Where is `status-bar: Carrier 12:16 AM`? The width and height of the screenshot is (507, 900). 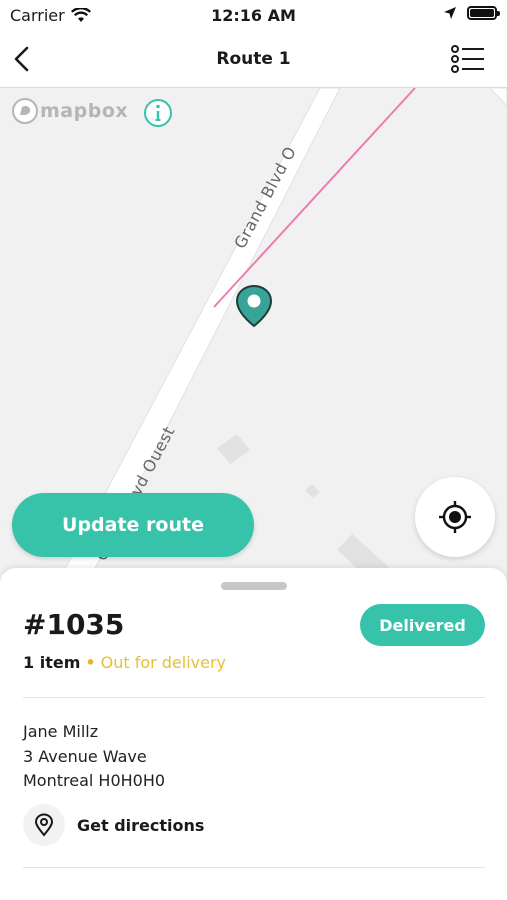
status-bar: Carrier 12:16 AM is located at coordinates (253, 16).